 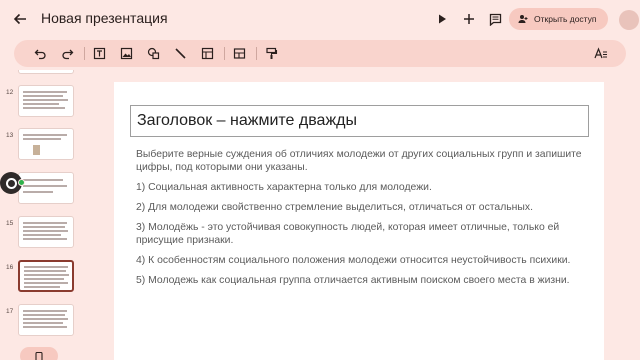 I want to click on add-slide-button, so click(x=39, y=353).